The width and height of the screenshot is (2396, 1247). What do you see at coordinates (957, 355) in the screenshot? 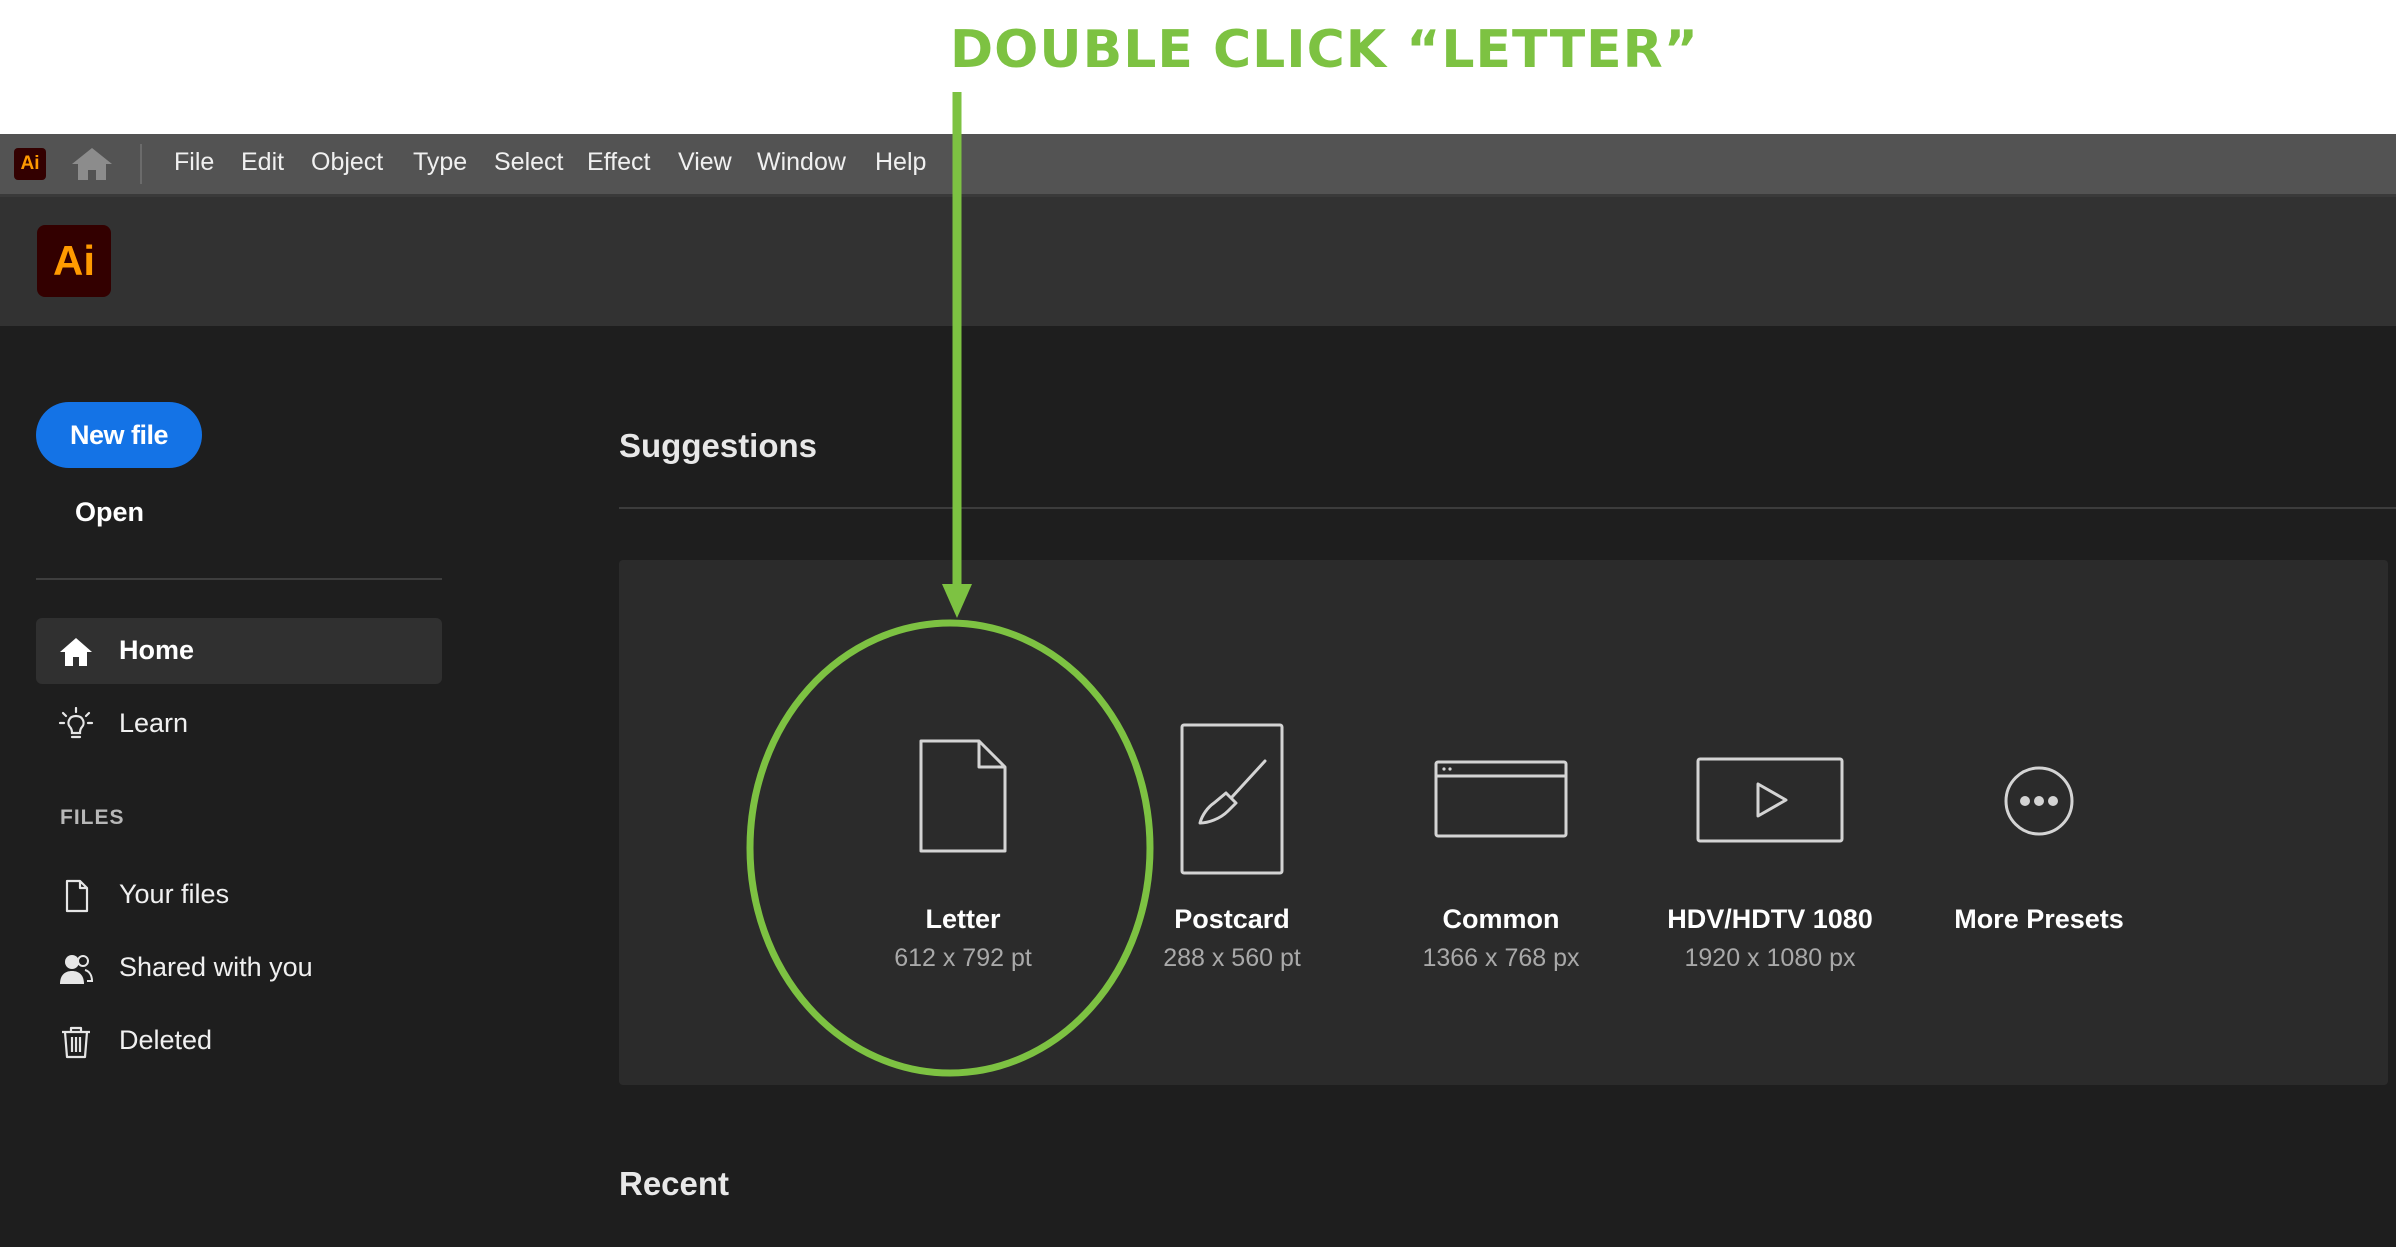
I see `annotation-arrow-icon` at bounding box center [957, 355].